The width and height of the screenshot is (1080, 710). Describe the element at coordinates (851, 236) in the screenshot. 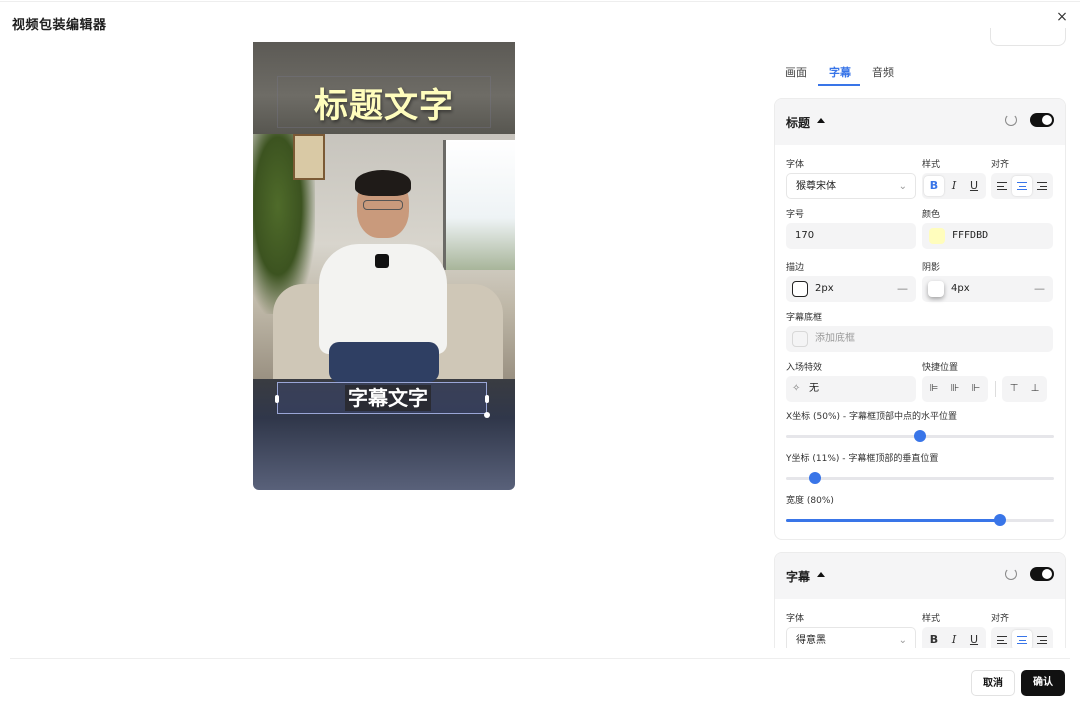

I see `size-input: 170` at that location.